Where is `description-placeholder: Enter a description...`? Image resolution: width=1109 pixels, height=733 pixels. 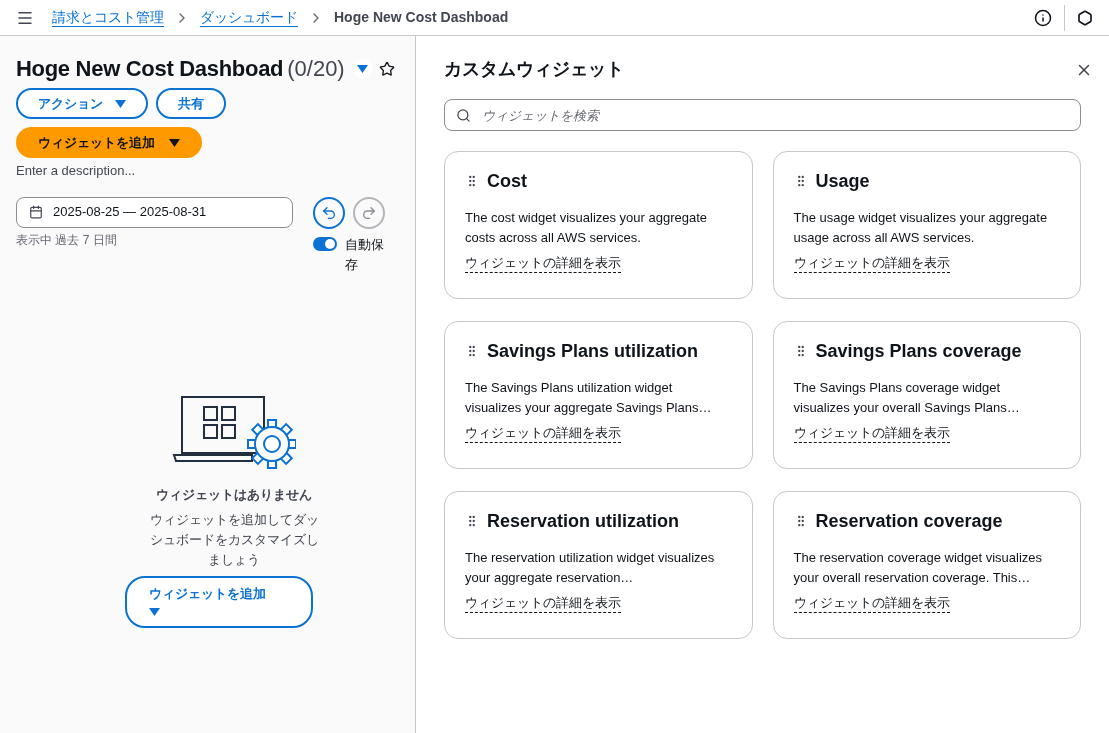 description-placeholder: Enter a description... is located at coordinates (207, 171).